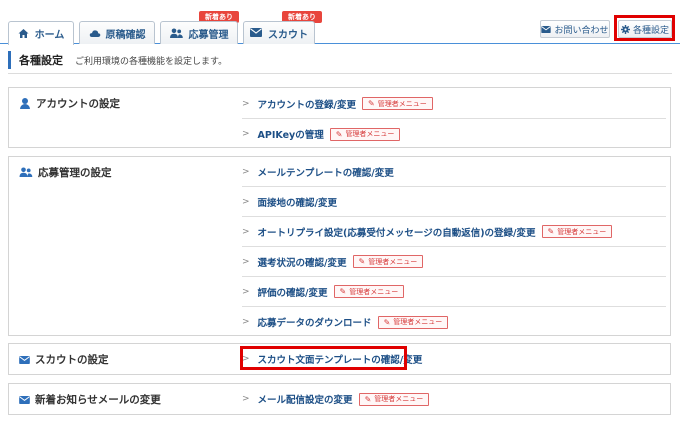  I want to click on list-item: > 応募データのダウンロード ✎ 管理者メニュー, so click(454, 322).